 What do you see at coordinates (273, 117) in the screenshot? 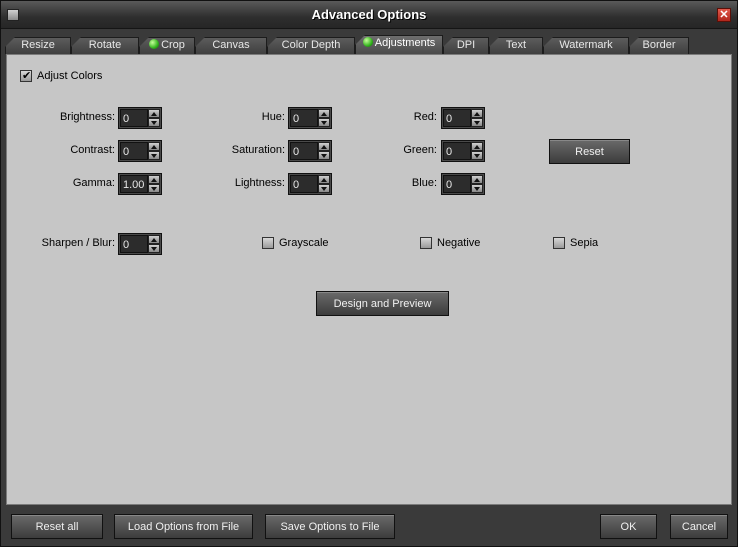
I see `hue-label: Hue:` at bounding box center [273, 117].